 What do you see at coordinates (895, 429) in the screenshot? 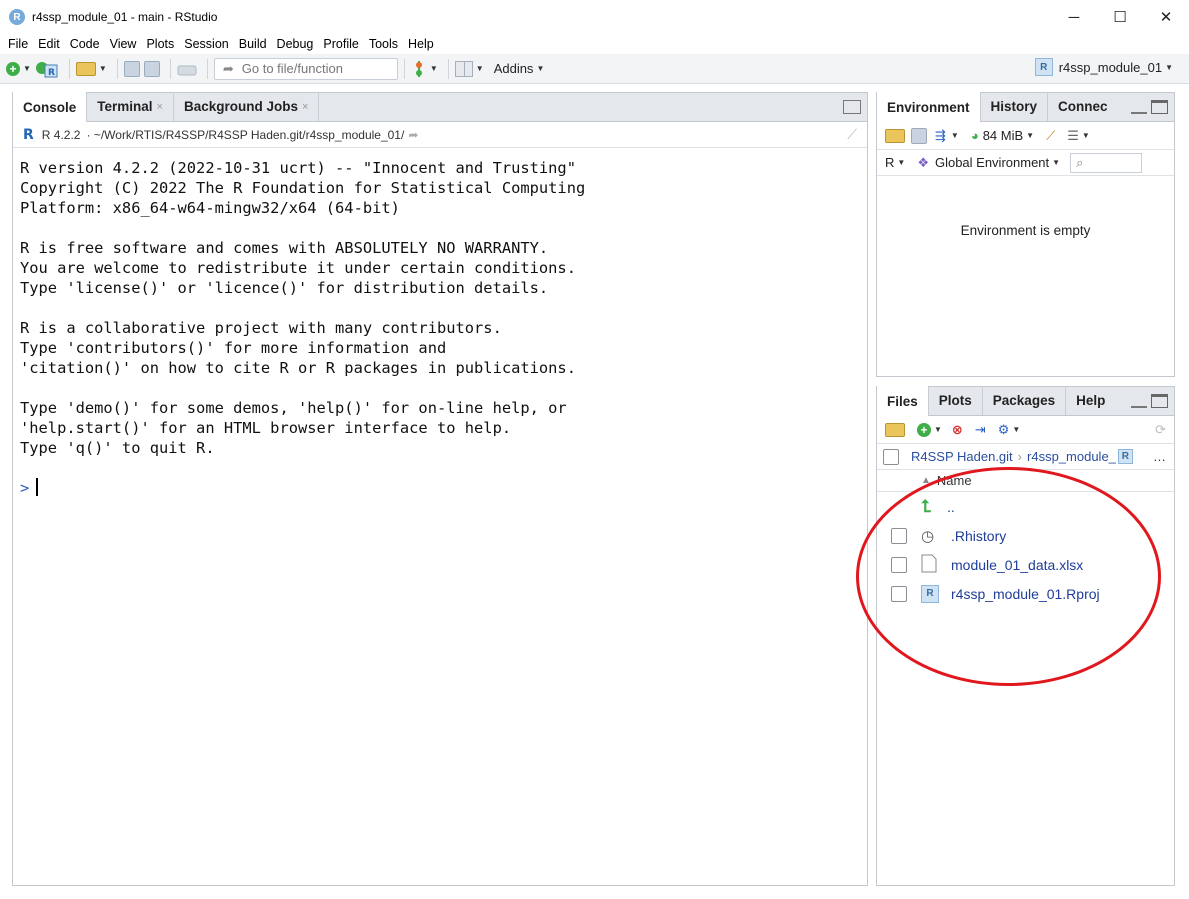
I see `new-folder-icon` at bounding box center [895, 429].